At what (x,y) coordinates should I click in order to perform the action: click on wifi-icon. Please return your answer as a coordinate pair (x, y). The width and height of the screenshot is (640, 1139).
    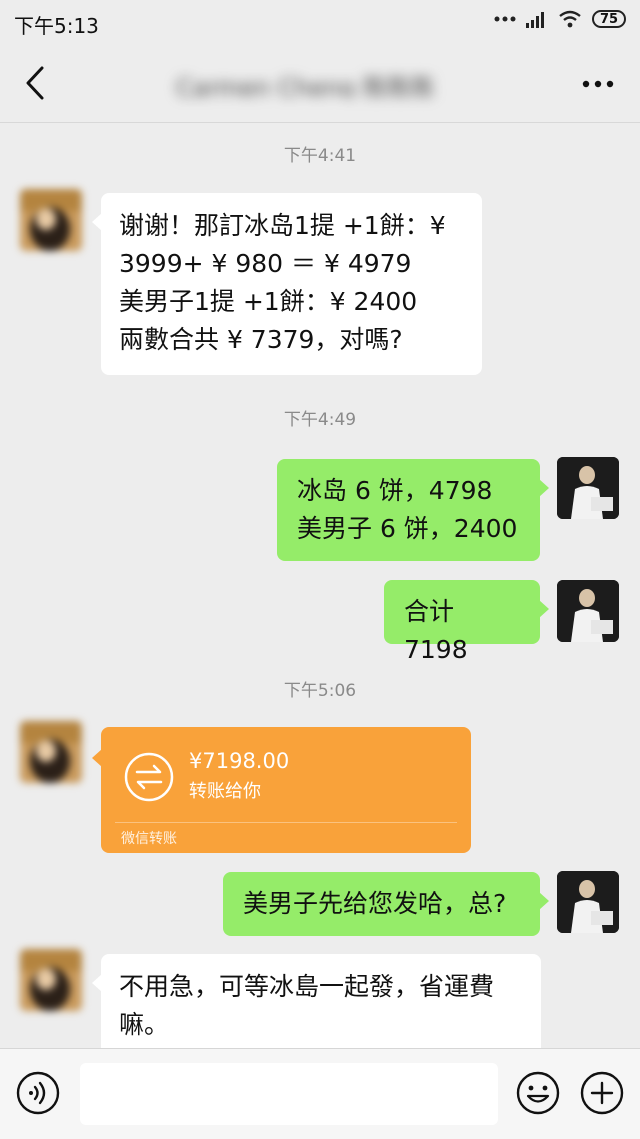
    Looking at the image, I should click on (570, 19).